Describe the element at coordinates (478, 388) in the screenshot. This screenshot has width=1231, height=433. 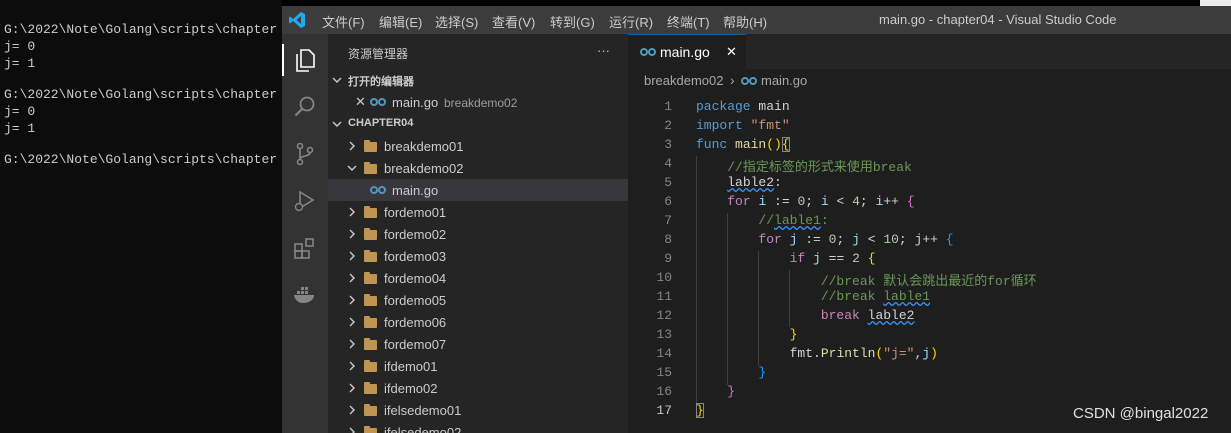
I see `tree-folder-ifdemo02: ifdemo02` at that location.